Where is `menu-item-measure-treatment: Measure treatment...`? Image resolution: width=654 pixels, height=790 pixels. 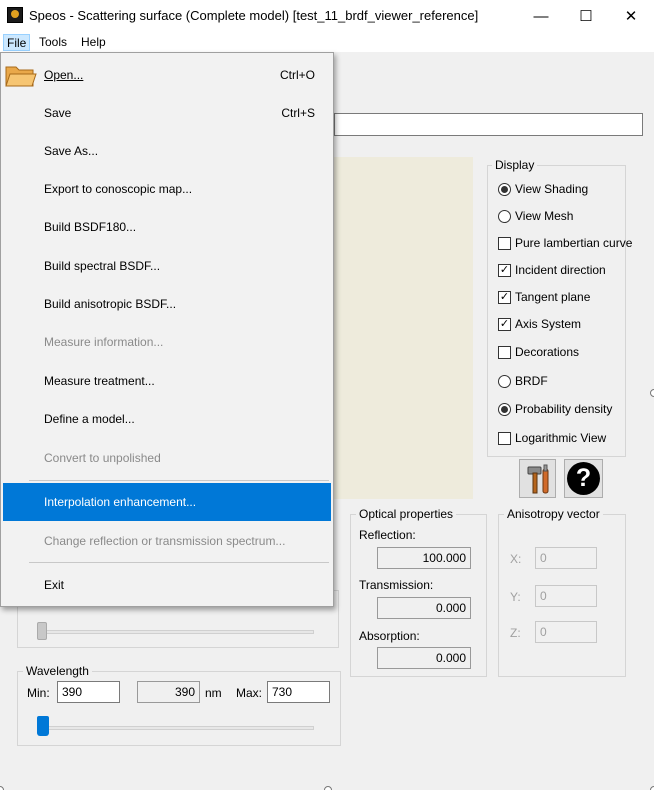 menu-item-measure-treatment: Measure treatment... is located at coordinates (167, 381).